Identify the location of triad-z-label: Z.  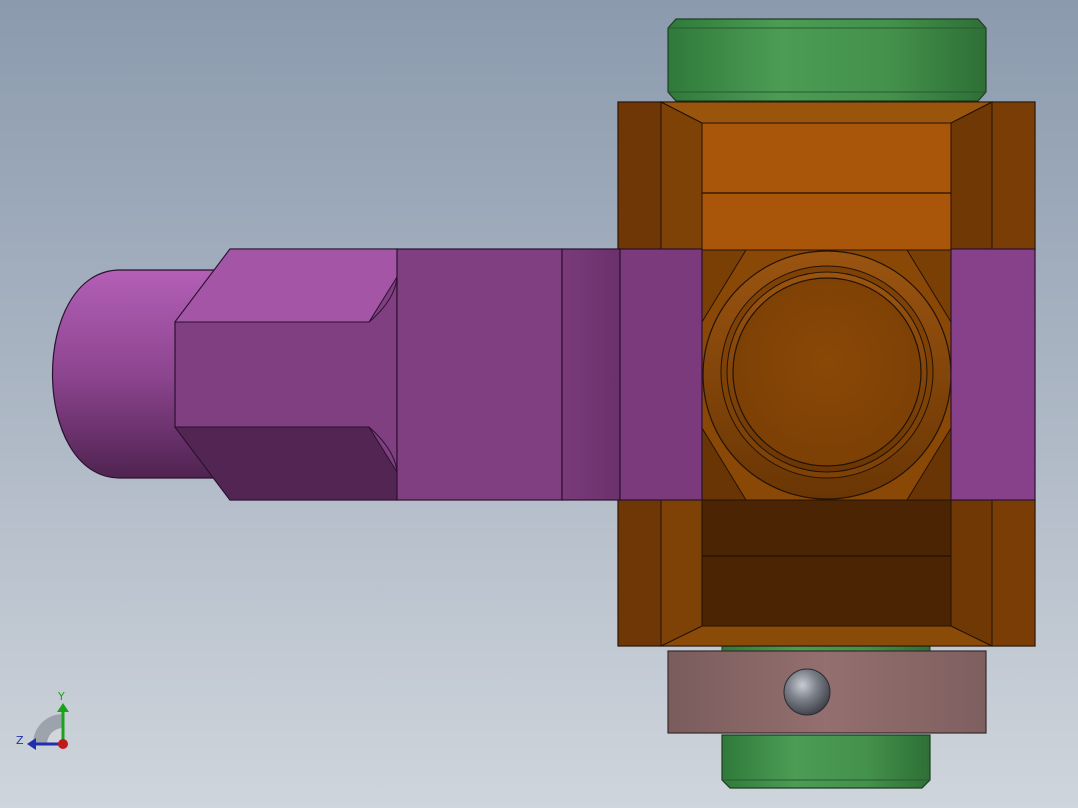
(20, 740).